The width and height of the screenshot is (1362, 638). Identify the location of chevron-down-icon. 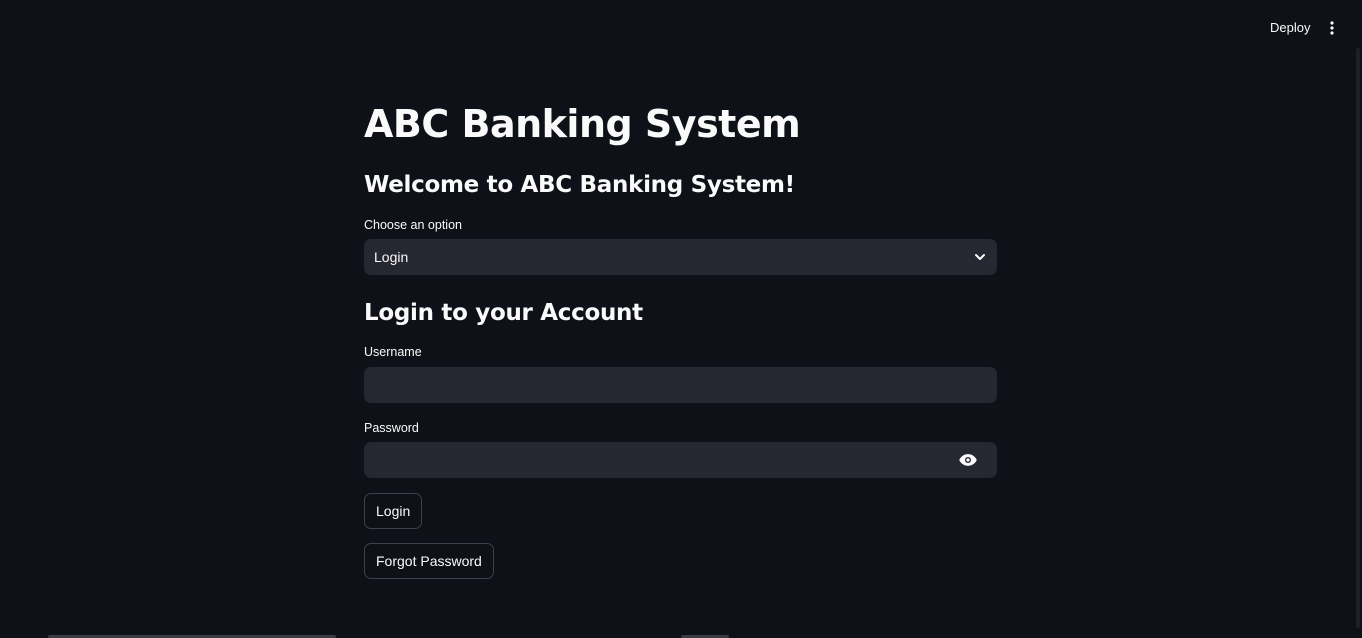
(980, 257).